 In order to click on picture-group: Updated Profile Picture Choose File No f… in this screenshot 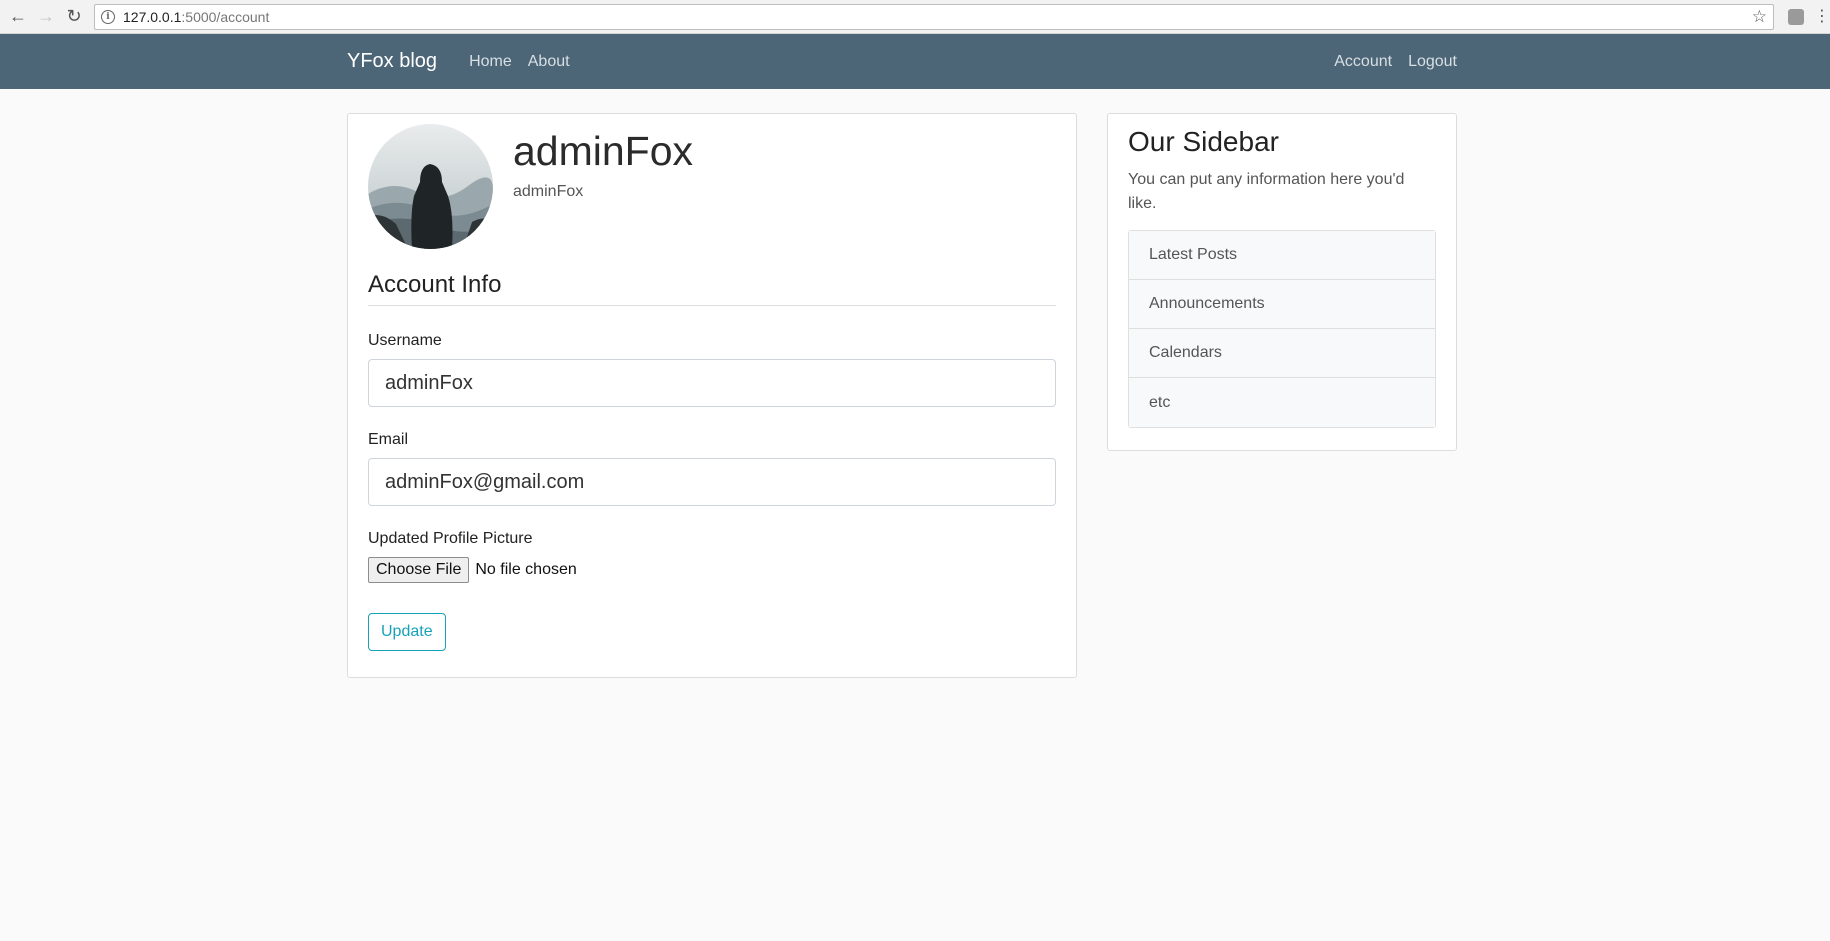, I will do `click(712, 556)`.